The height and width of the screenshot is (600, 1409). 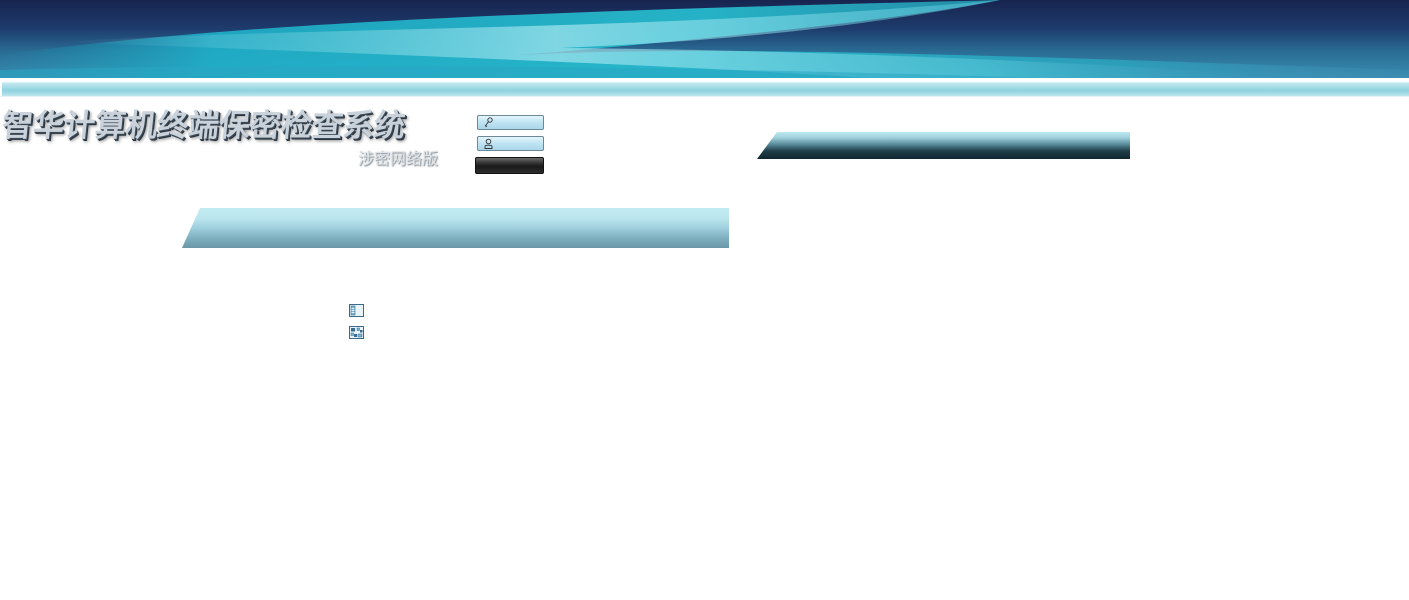 I want to click on banner-highlight-band, so click(x=704, y=87).